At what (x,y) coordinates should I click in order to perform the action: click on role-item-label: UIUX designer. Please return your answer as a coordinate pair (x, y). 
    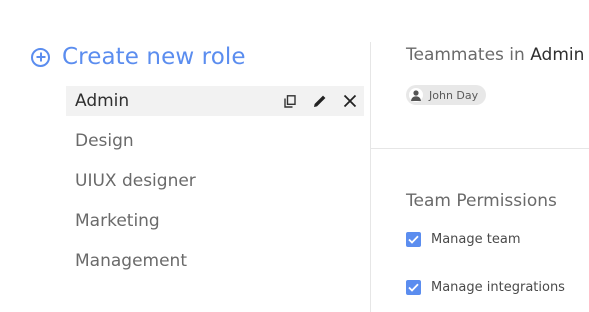
    Looking at the image, I should click on (135, 181).